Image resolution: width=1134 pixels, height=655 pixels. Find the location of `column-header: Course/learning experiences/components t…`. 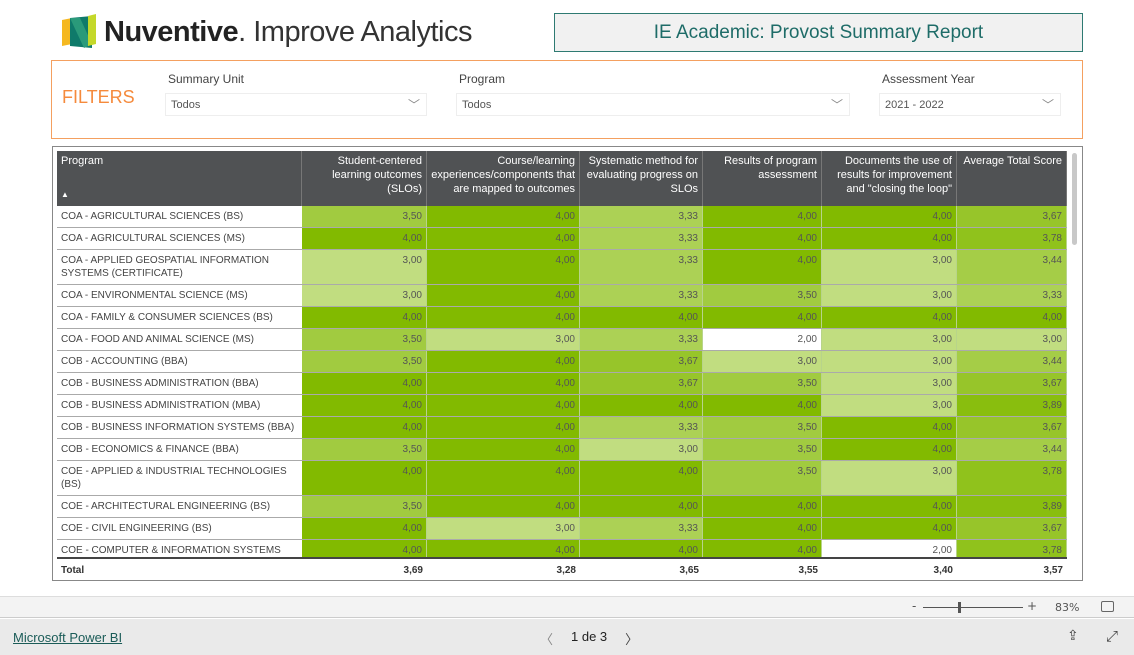

column-header: Course/learning experiences/components t… is located at coordinates (503, 178).